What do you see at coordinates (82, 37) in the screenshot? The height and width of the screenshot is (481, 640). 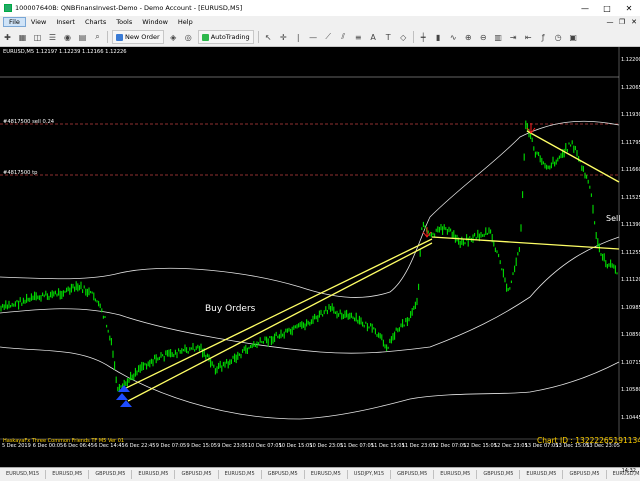 I see `terminal-icon: ▤` at bounding box center [82, 37].